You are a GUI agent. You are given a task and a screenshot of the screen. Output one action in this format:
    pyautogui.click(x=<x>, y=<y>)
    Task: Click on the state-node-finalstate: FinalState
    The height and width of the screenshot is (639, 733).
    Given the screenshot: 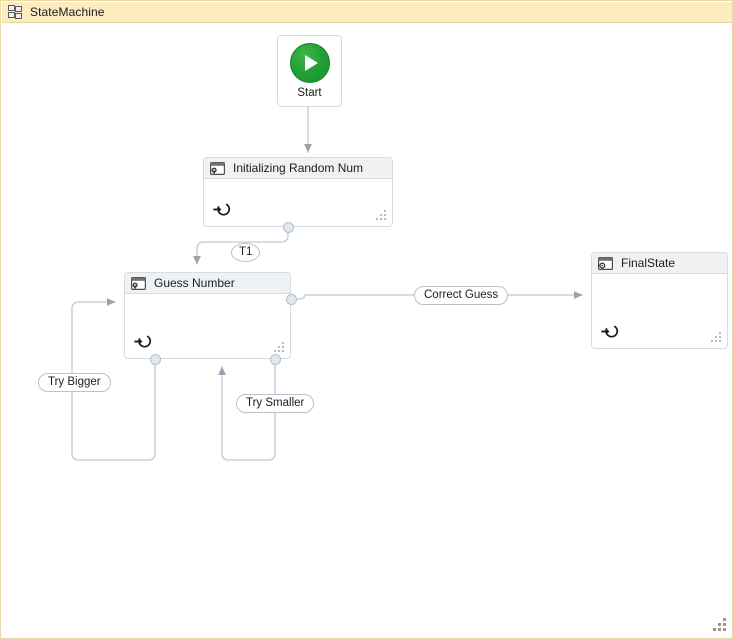 What is the action you would take?
    pyautogui.click(x=659, y=300)
    